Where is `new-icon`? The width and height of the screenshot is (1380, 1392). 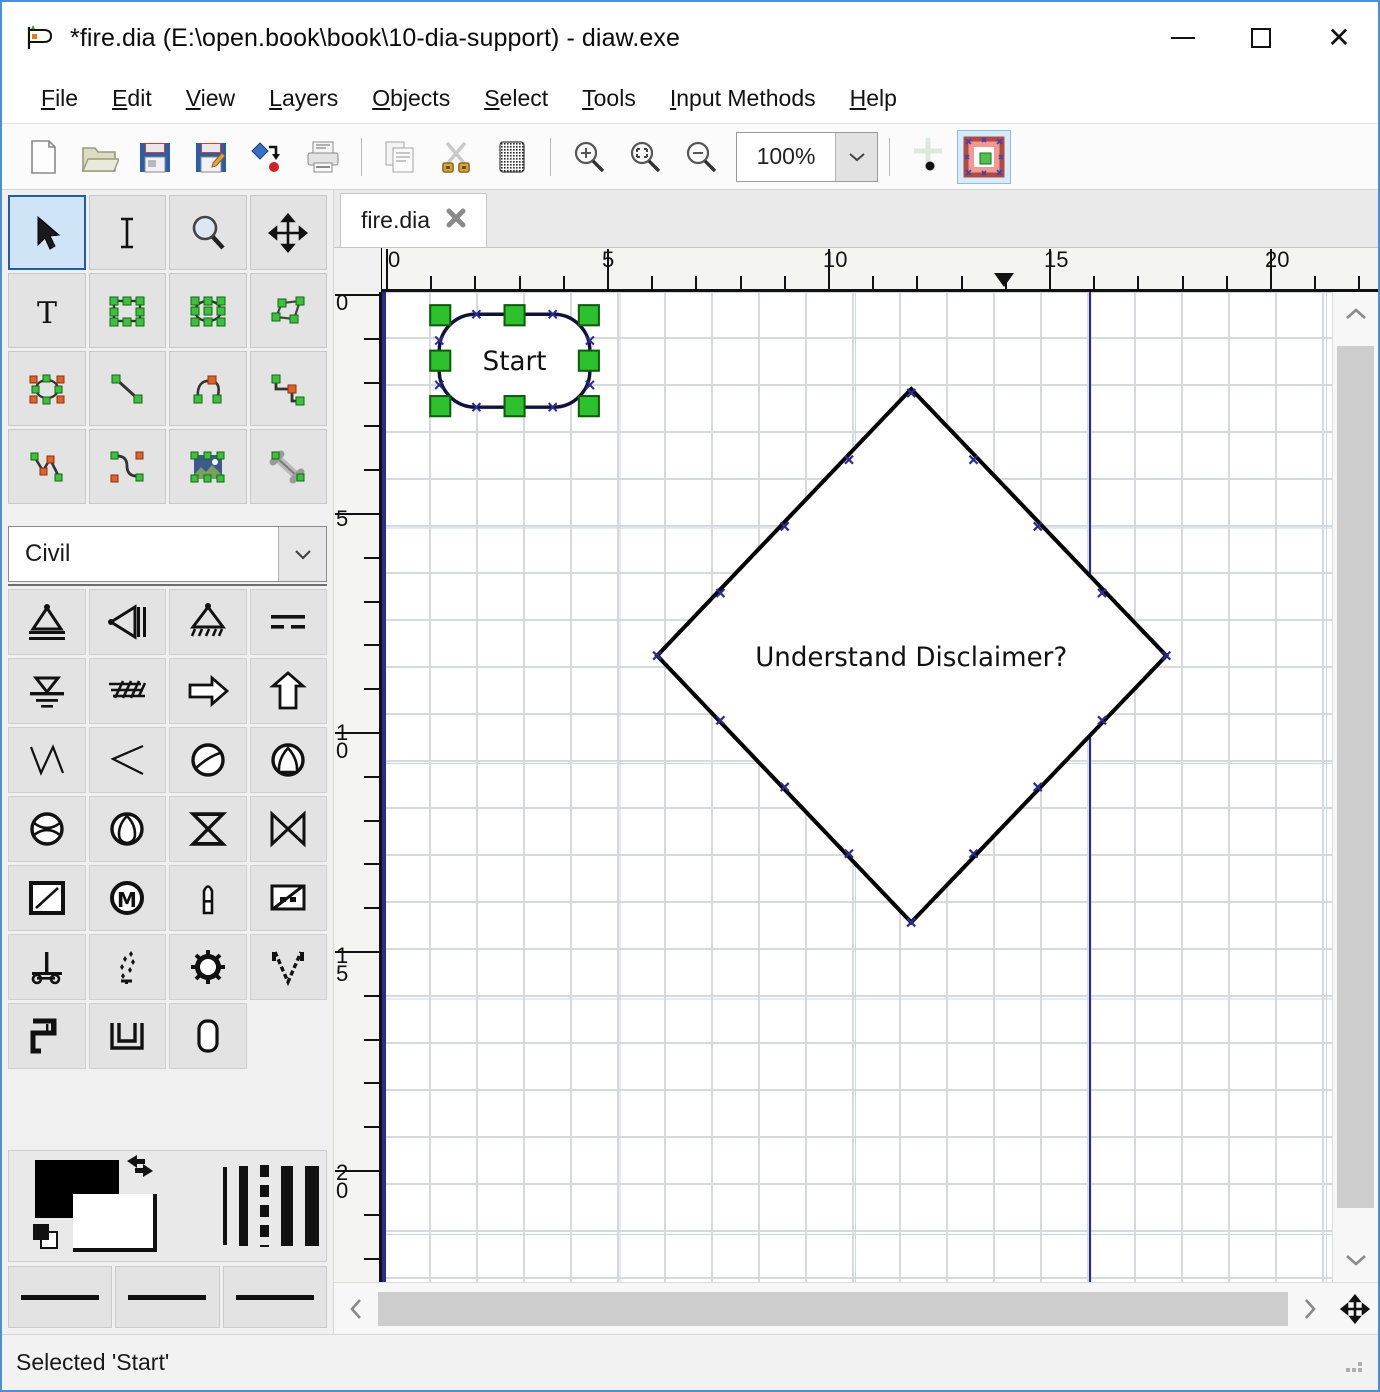
new-icon is located at coordinates (43, 157).